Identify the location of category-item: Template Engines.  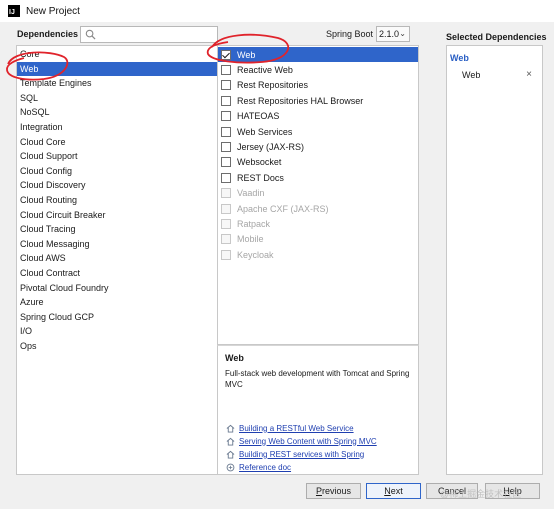
(117, 83).